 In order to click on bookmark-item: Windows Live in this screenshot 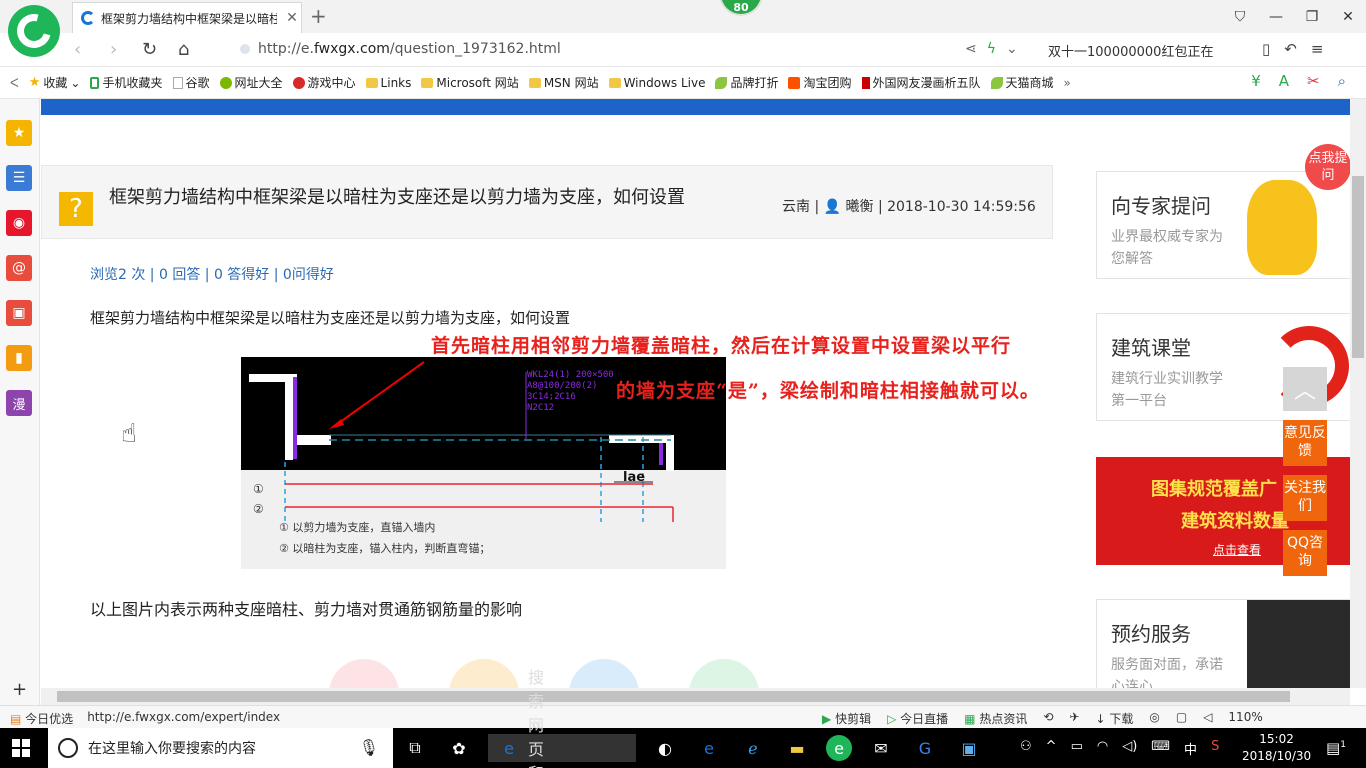, I will do `click(656, 83)`.